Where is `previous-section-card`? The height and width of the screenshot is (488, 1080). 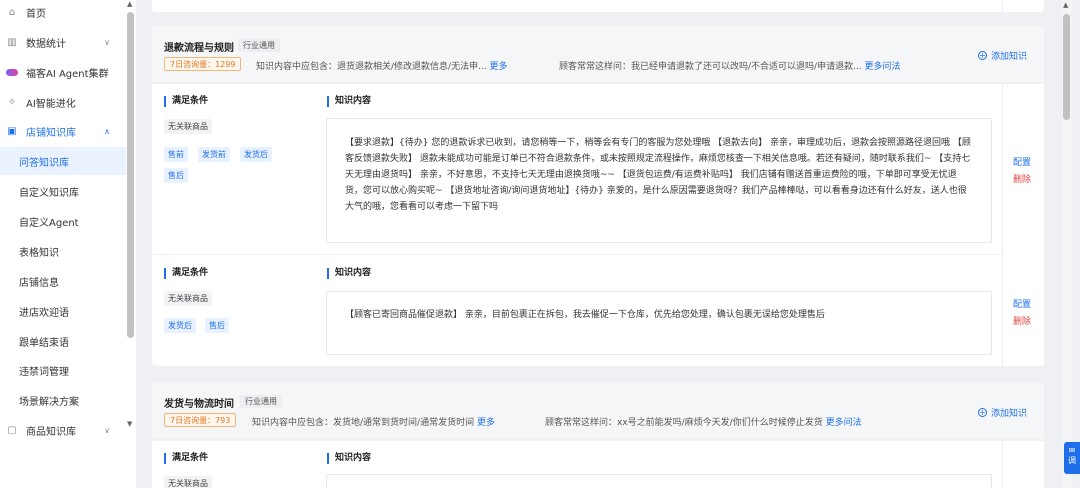 previous-section-card is located at coordinates (598, 6).